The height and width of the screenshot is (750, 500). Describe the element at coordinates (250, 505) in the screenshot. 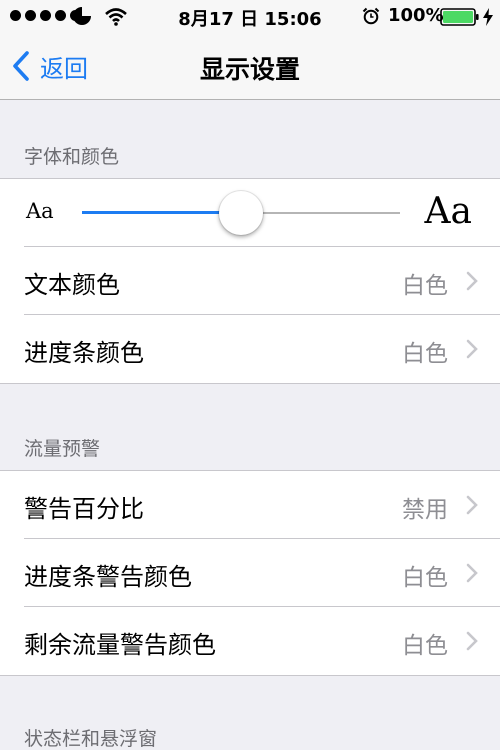

I see `warning-percent-row: 警告百分比 禁用` at that location.